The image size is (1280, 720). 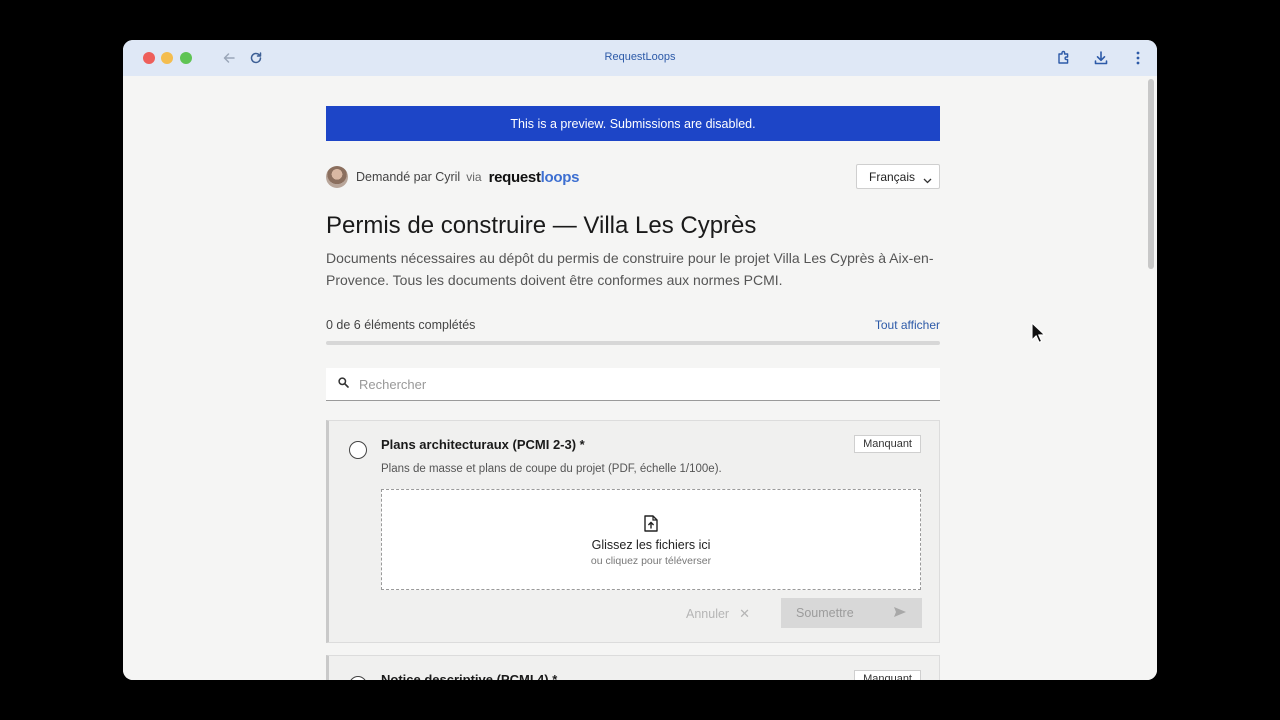 I want to click on logo-part-request: request, so click(x=514, y=177).